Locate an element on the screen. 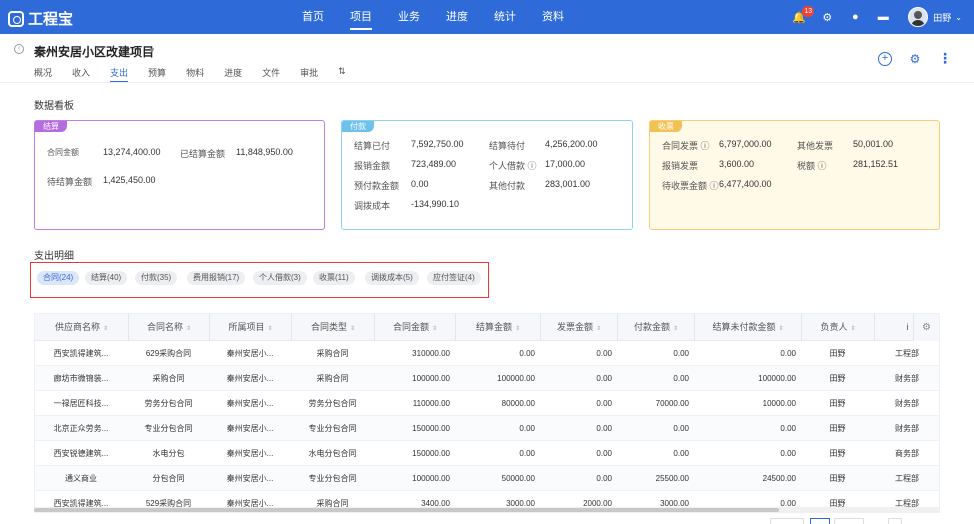 The width and height of the screenshot is (974, 524). project-title: 秦州安居小区改建项目 is located at coordinates (94, 51).